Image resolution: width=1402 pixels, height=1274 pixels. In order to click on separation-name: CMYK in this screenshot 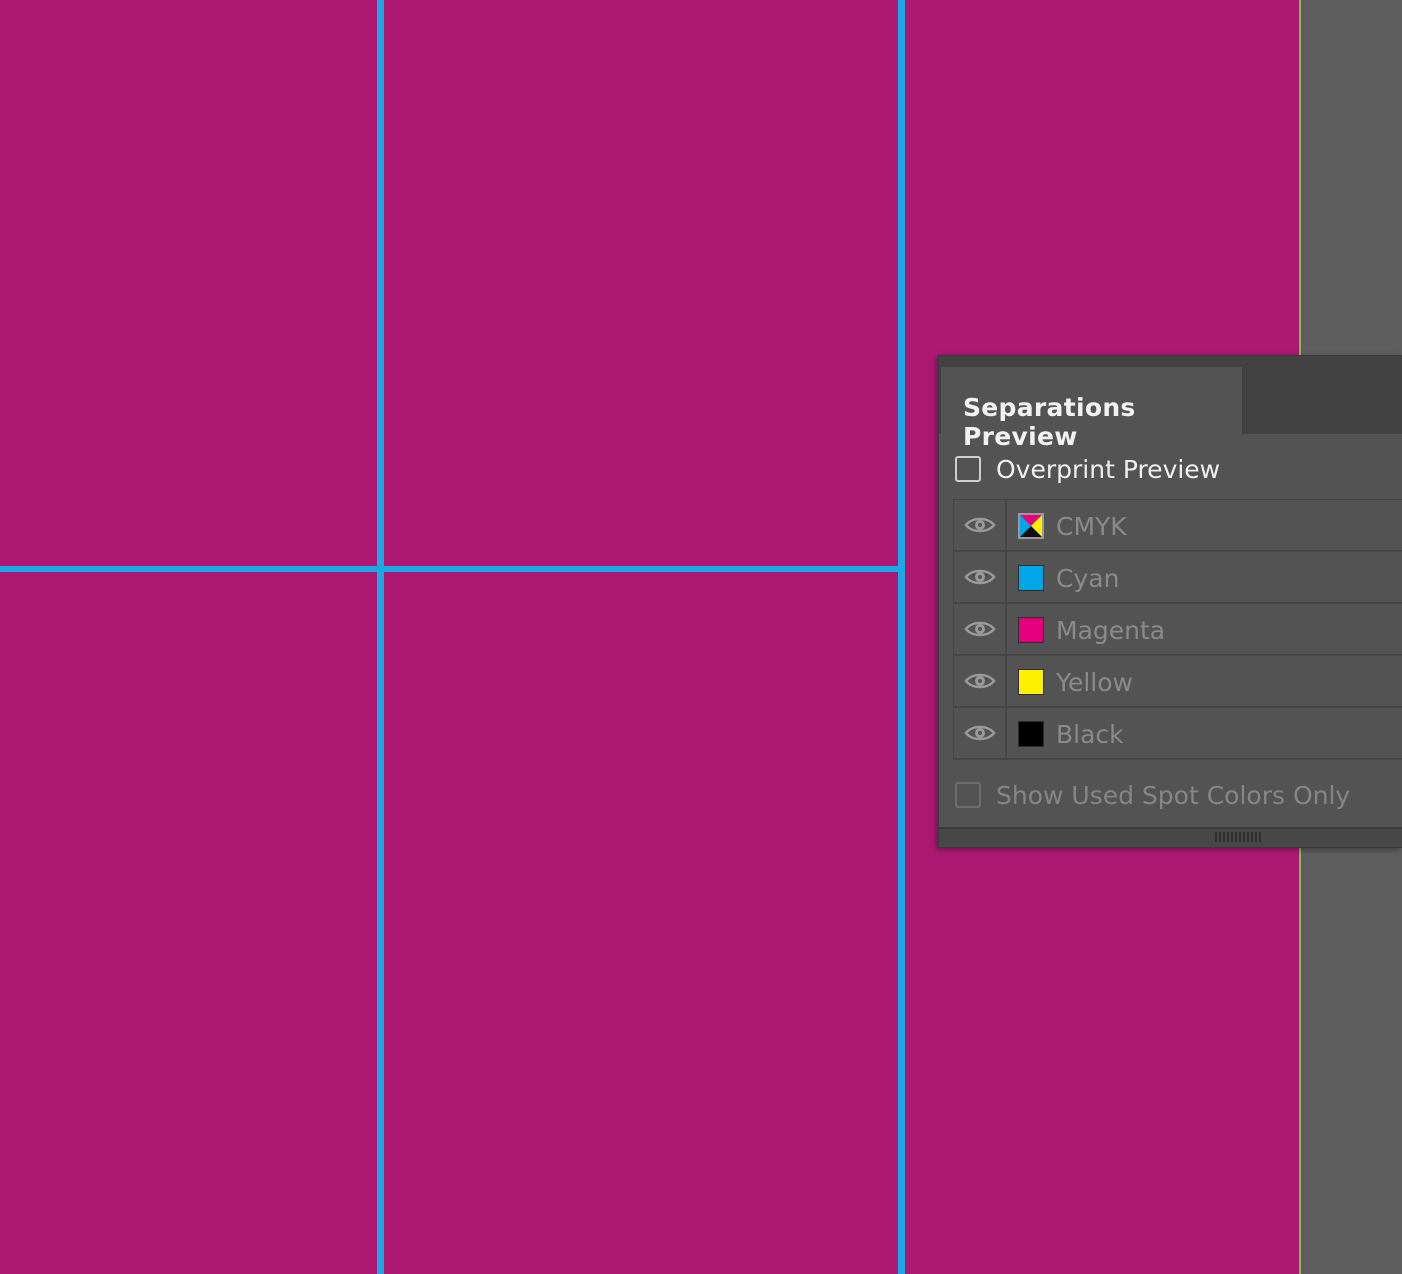, I will do `click(1091, 526)`.